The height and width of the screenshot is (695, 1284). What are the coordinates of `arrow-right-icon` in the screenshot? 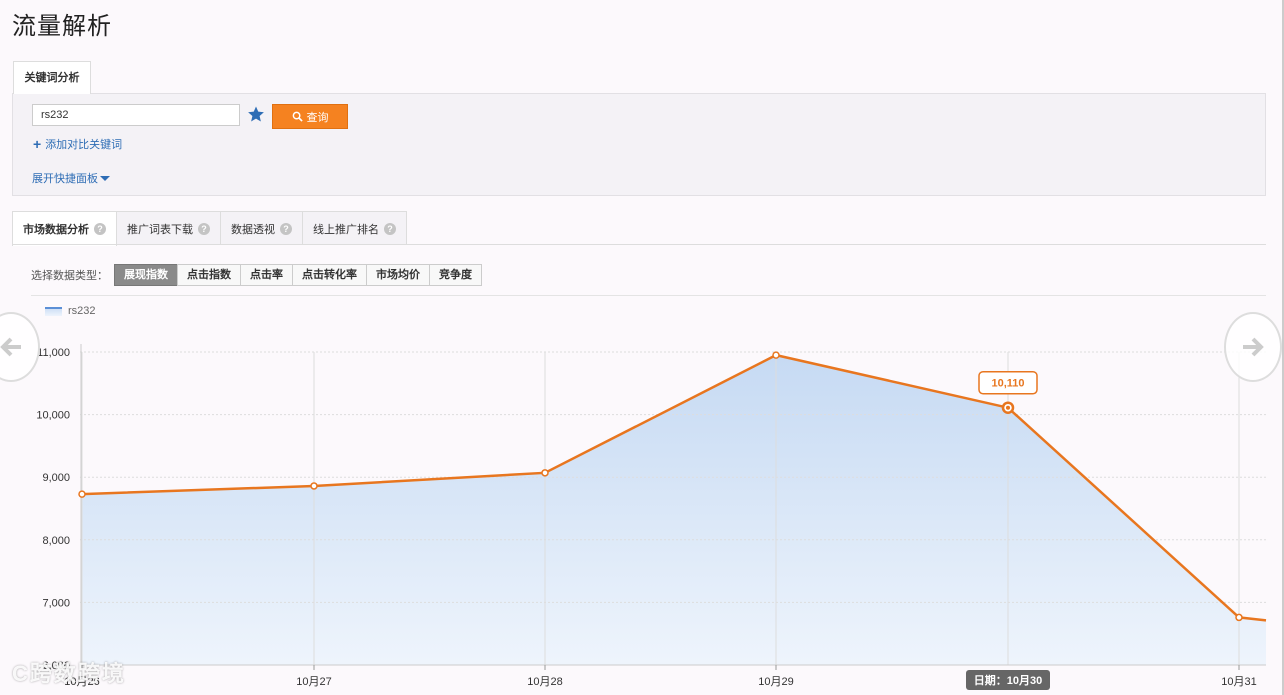 It's located at (1253, 347).